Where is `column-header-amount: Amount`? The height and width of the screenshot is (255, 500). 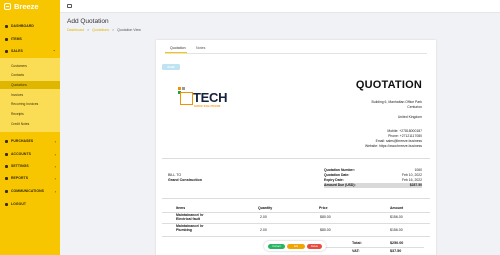 column-header-amount: Amount is located at coordinates (397, 208).